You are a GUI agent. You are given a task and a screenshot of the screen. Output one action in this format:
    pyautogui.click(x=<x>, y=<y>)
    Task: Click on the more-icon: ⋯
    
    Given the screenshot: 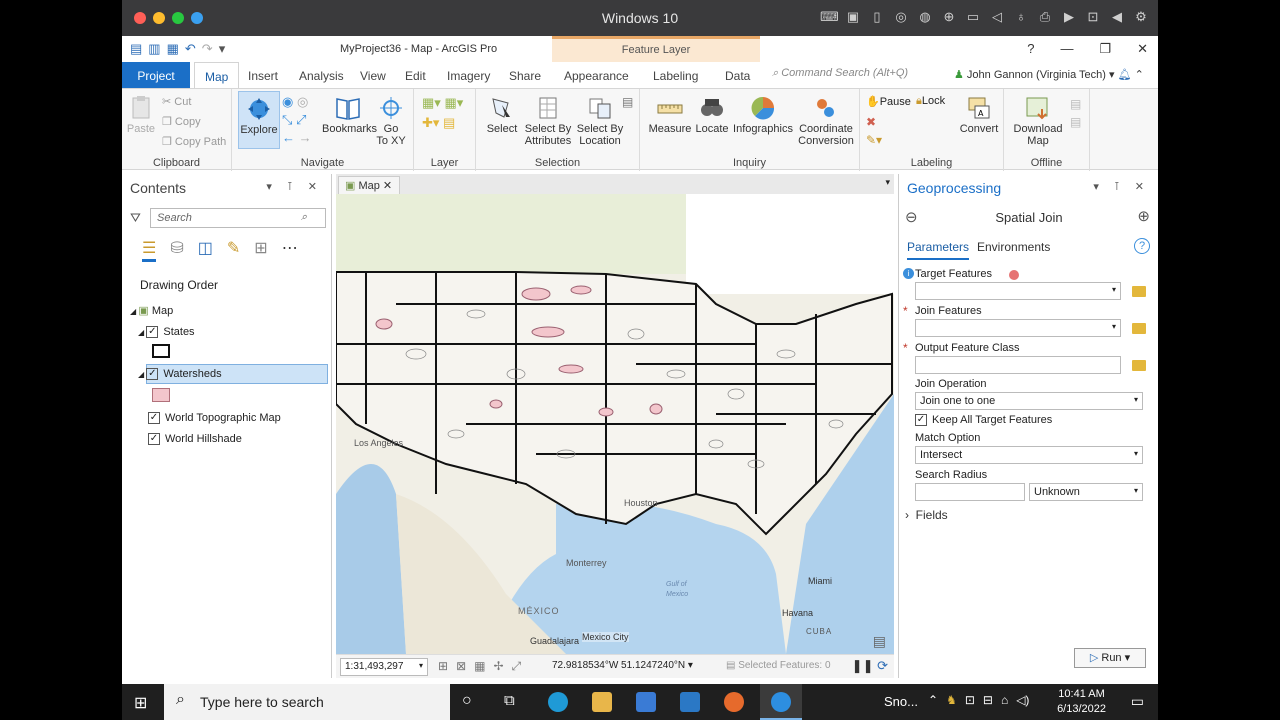 What is the action you would take?
    pyautogui.click(x=290, y=250)
    